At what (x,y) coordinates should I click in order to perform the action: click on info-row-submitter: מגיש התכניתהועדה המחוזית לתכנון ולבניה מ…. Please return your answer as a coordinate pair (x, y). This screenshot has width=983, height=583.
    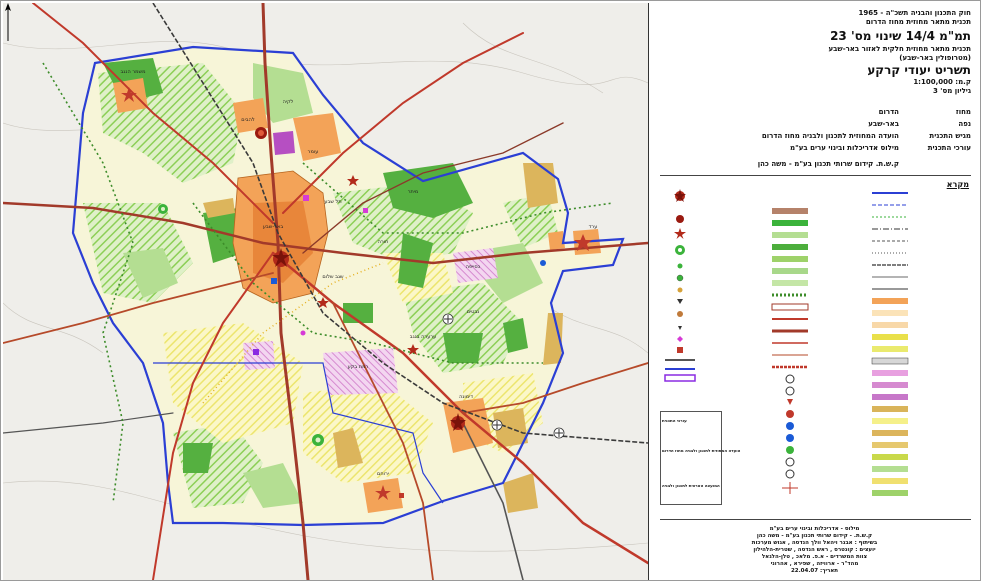
    Looking at the image, I should click on (866, 136).